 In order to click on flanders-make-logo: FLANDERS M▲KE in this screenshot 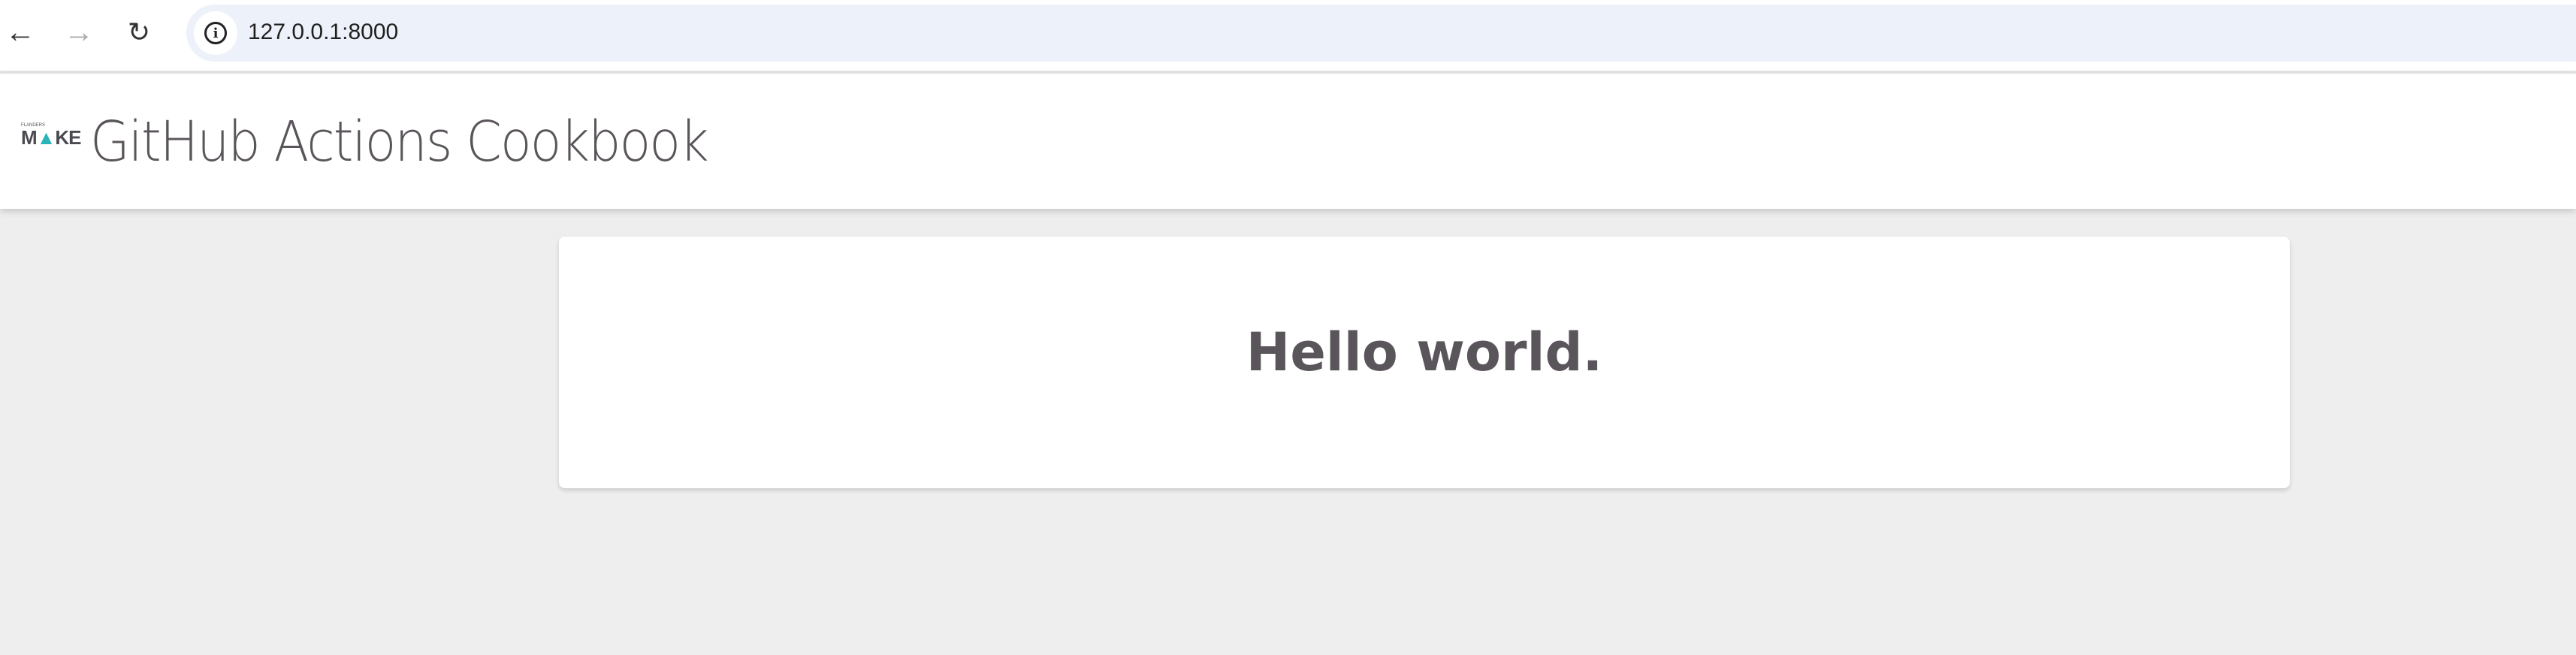, I will do `click(51, 136)`.